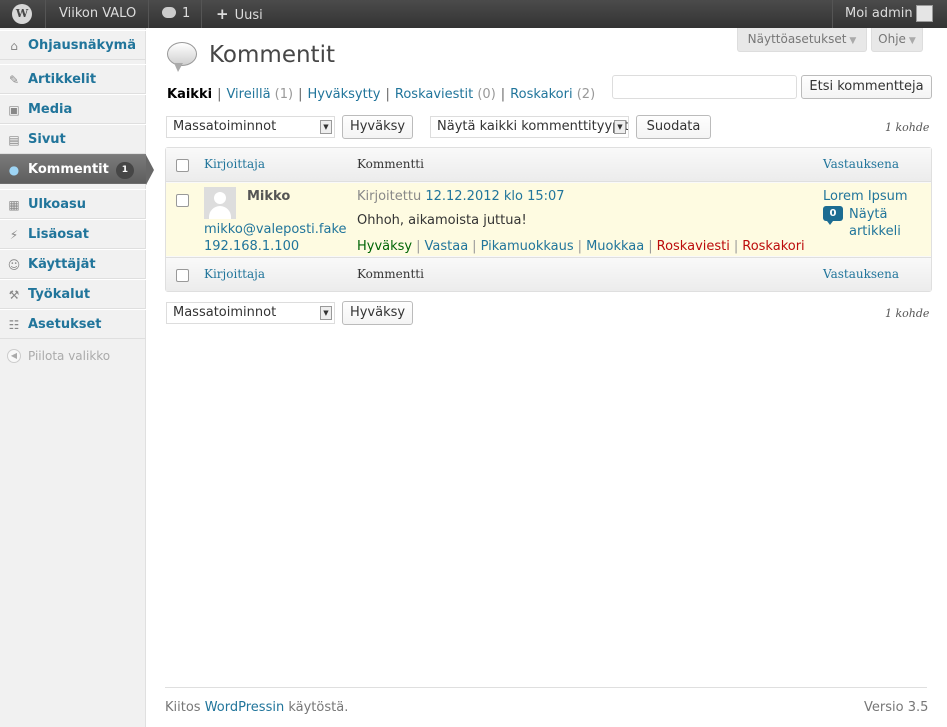 This screenshot has height=727, width=947. What do you see at coordinates (389, 196) in the screenshot?
I see `submitted-prefix: Kirjoitettu` at bounding box center [389, 196].